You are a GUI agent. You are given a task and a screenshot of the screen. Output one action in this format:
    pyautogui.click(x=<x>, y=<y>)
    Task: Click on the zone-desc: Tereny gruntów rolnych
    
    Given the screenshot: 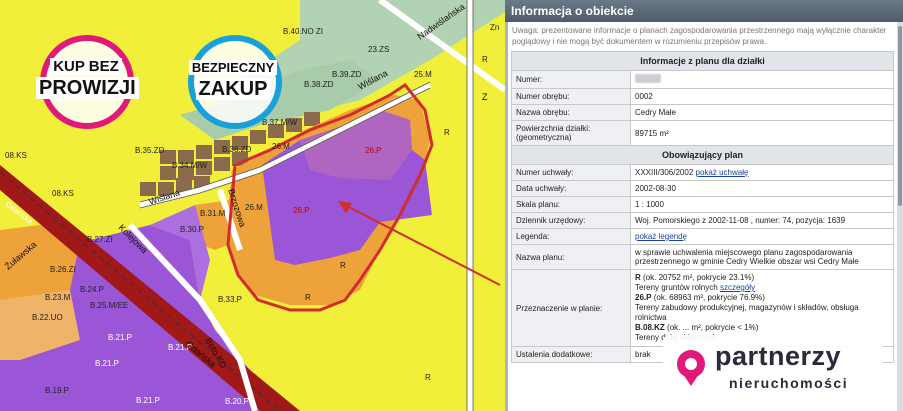 What is the action you would take?
    pyautogui.click(x=676, y=287)
    